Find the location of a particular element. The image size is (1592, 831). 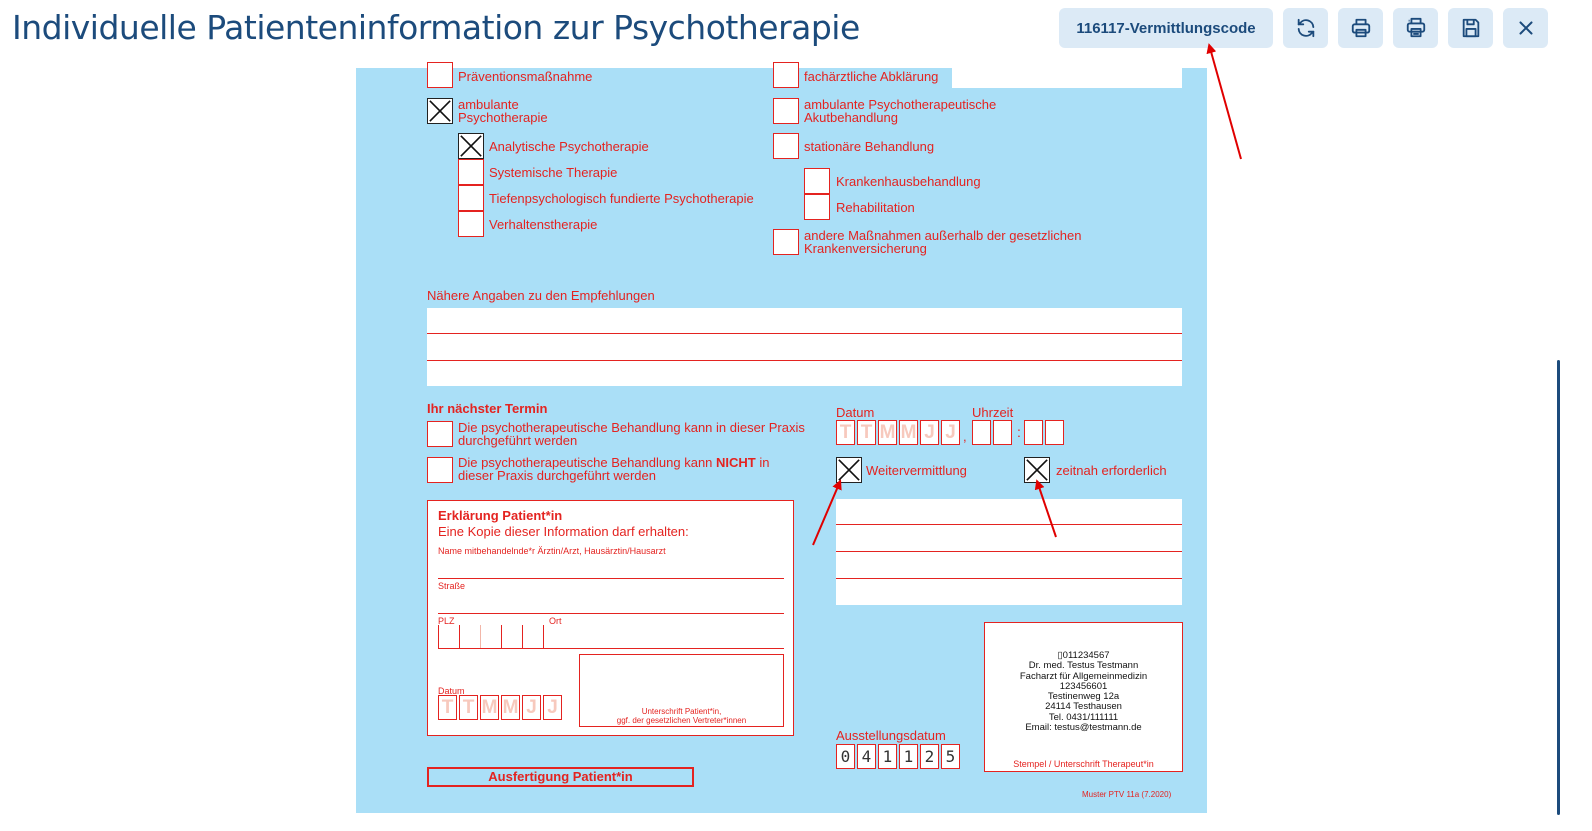

label-termin-opt1-line2: durchgeführt werden is located at coordinates (518, 440).